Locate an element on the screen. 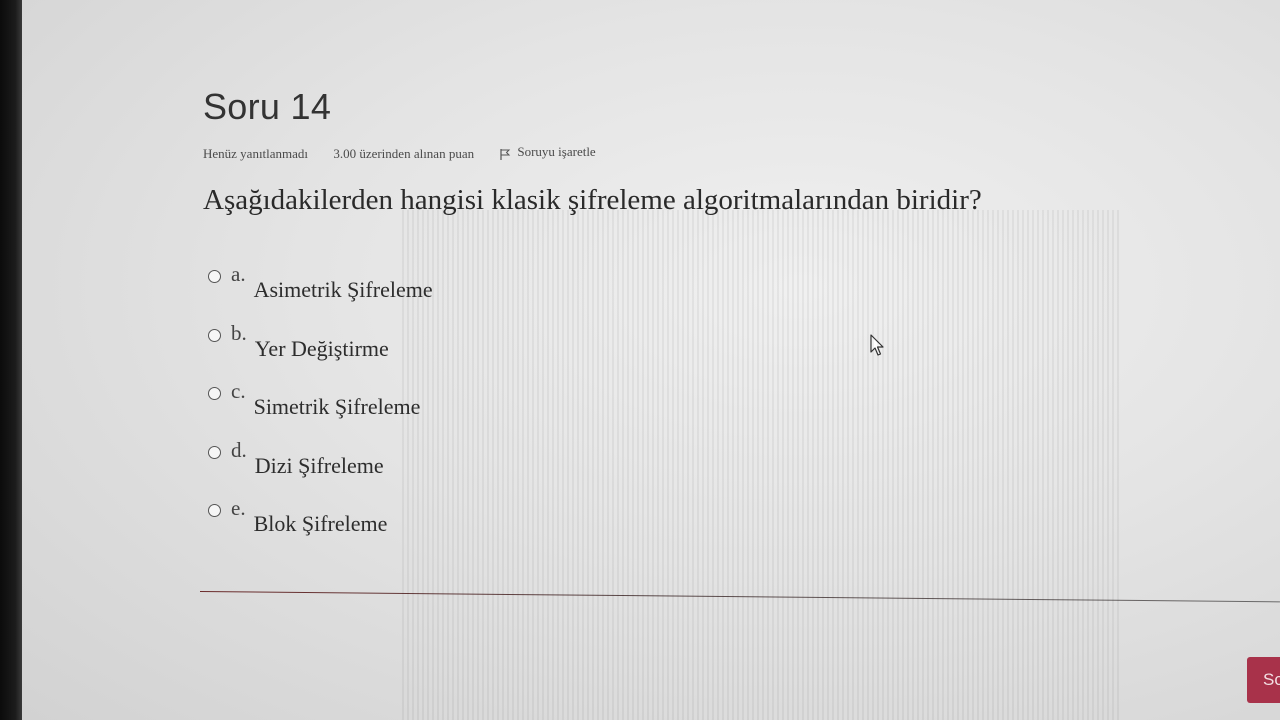  radio-button-e is located at coordinates (214, 510).